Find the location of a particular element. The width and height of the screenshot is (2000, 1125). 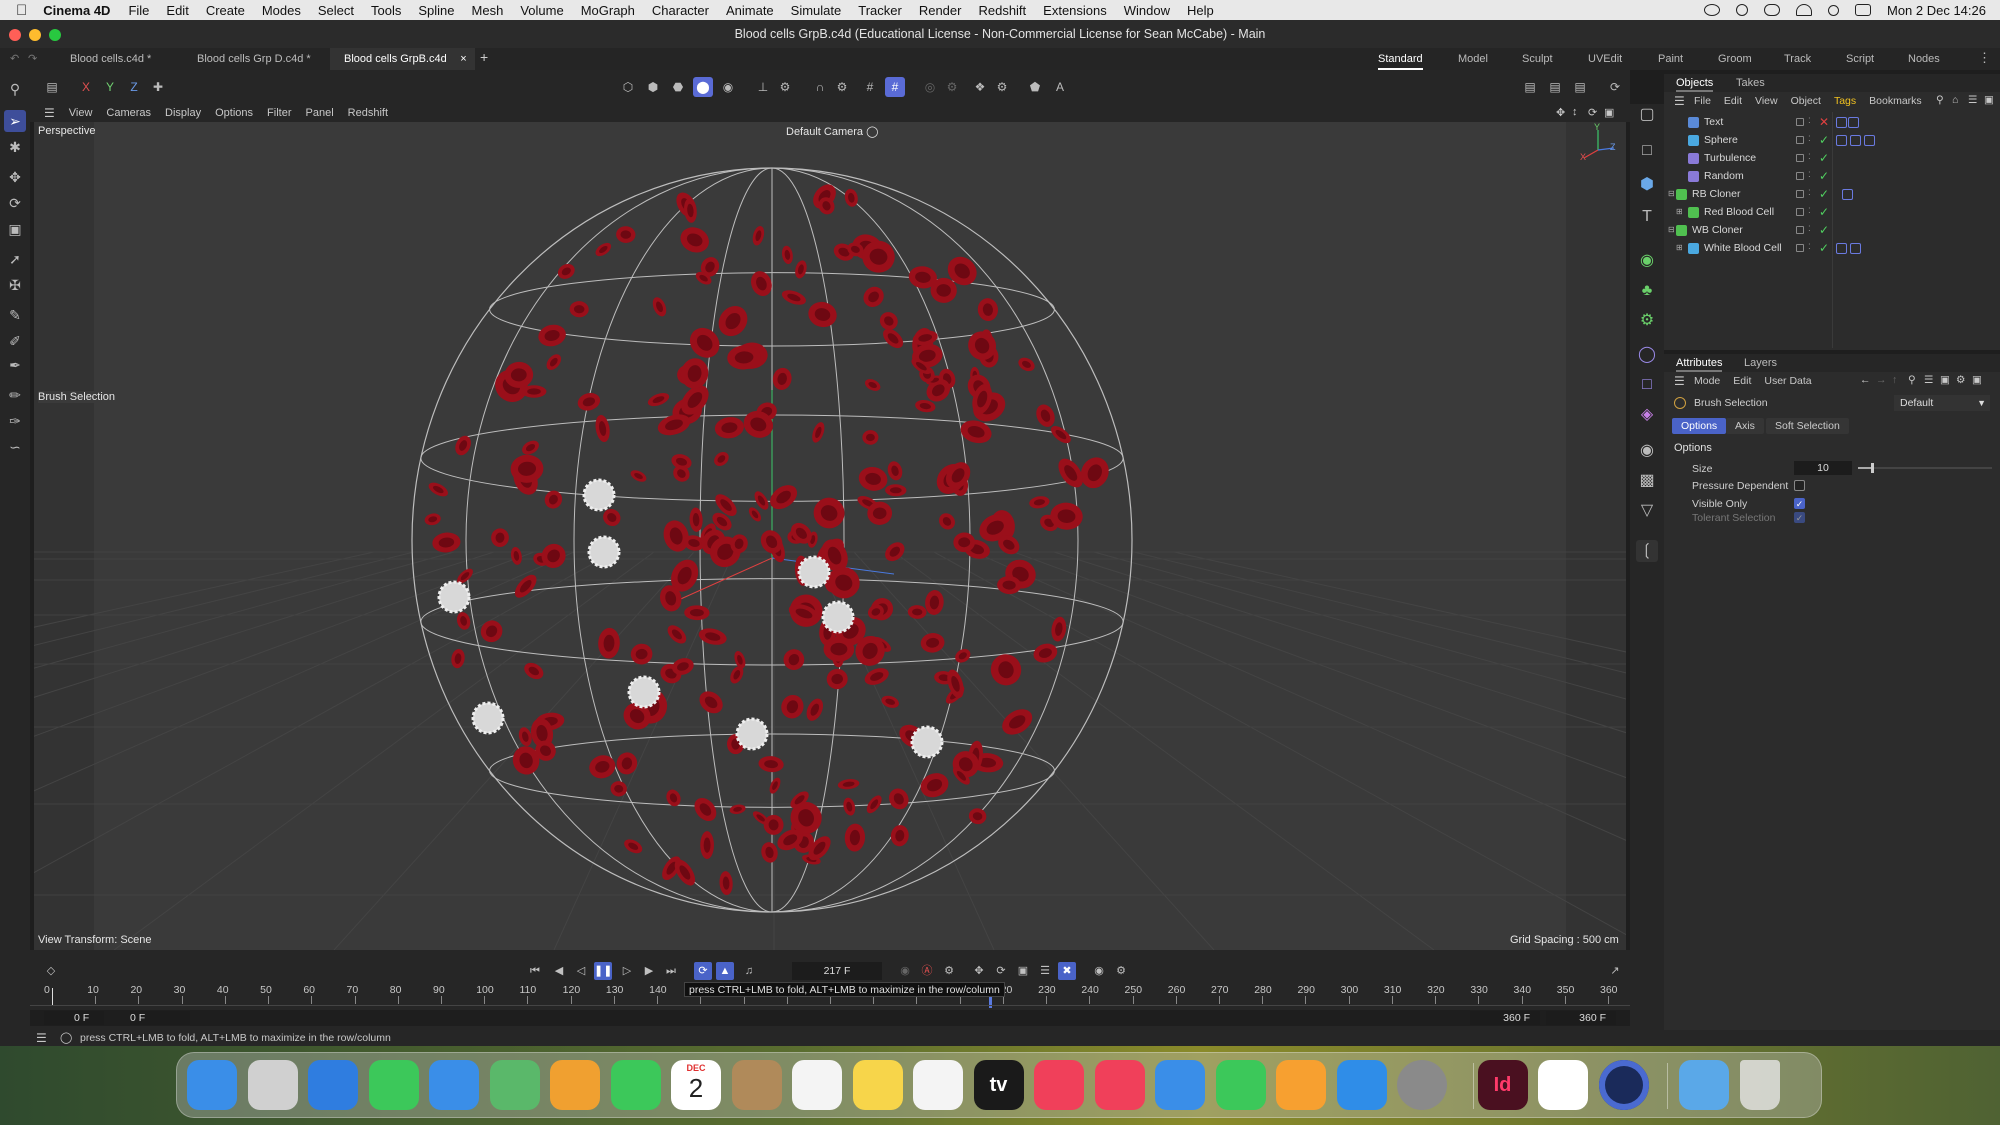

z-axis-toggle: Z is located at coordinates (134, 87).